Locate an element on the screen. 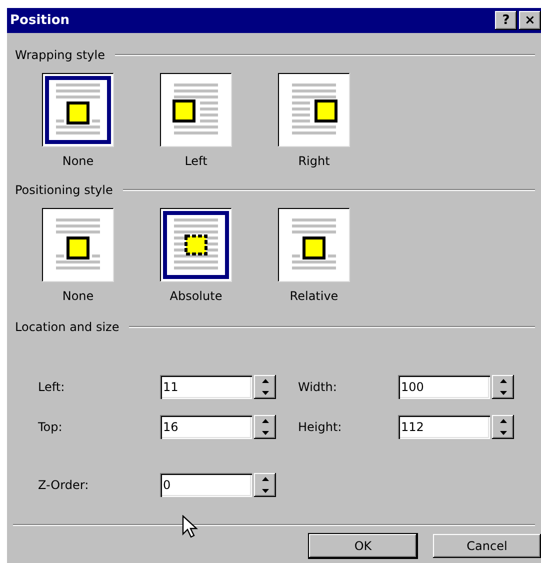 The image size is (541, 563). option-label: Left is located at coordinates (196, 161).